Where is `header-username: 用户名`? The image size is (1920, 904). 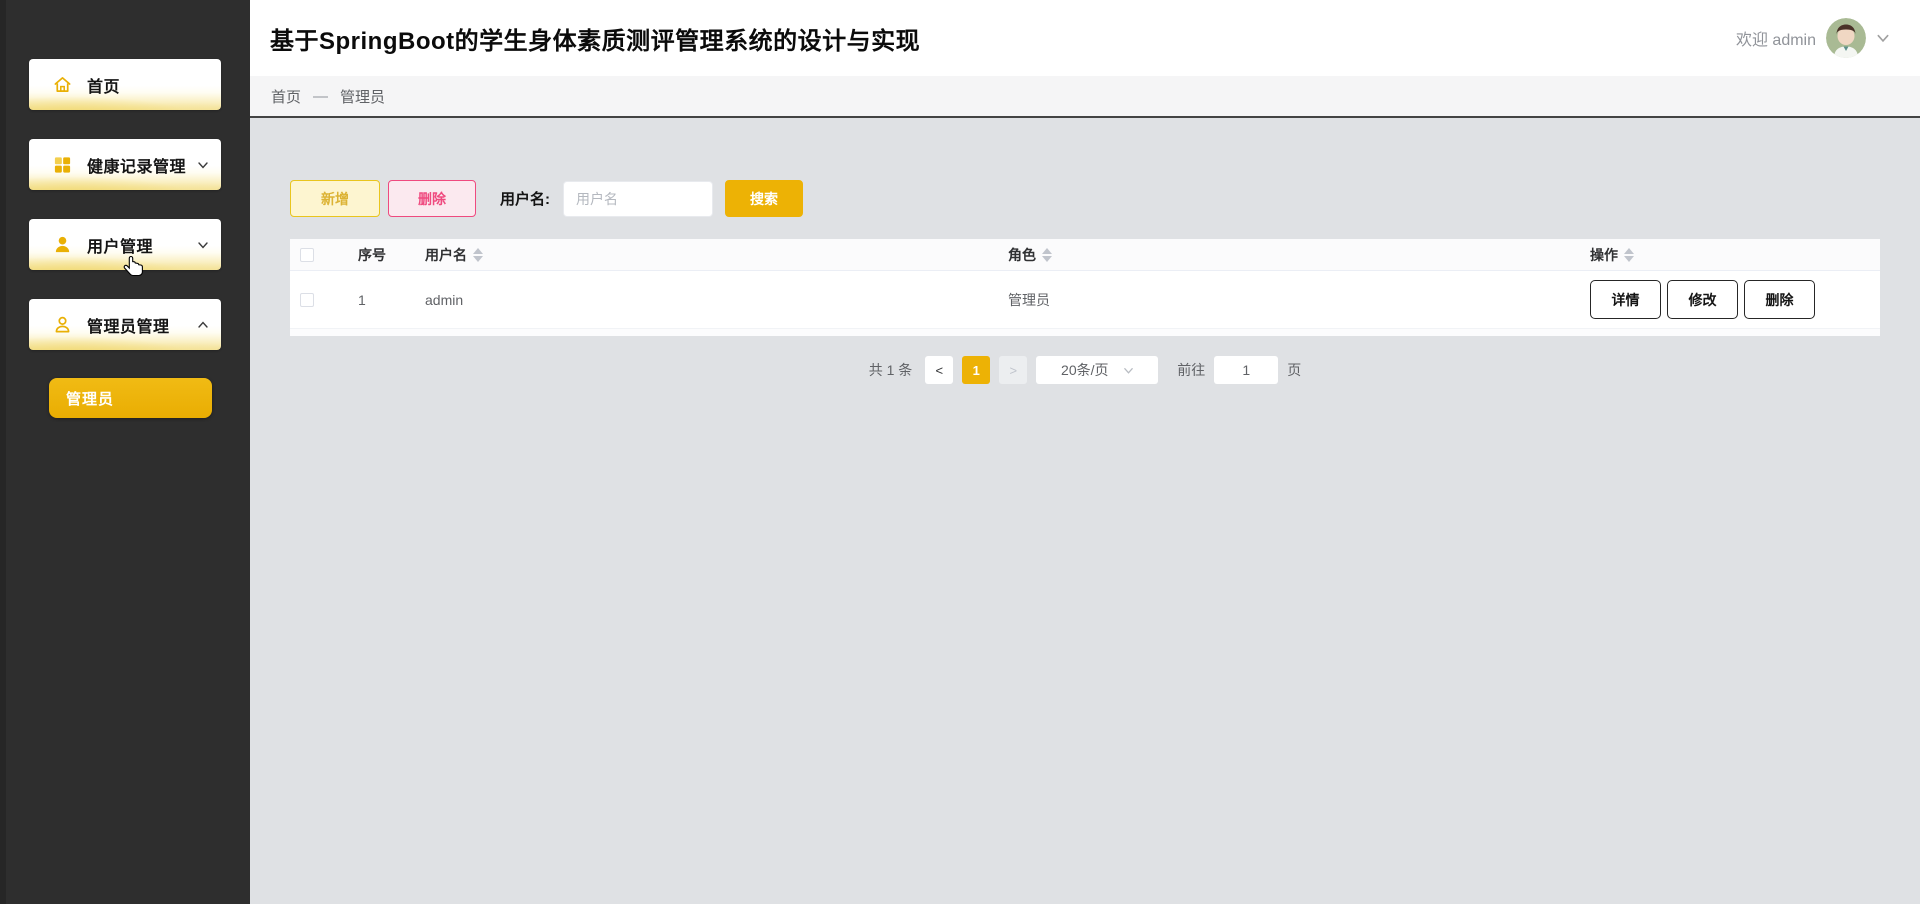 header-username: 用户名 is located at coordinates (706, 255).